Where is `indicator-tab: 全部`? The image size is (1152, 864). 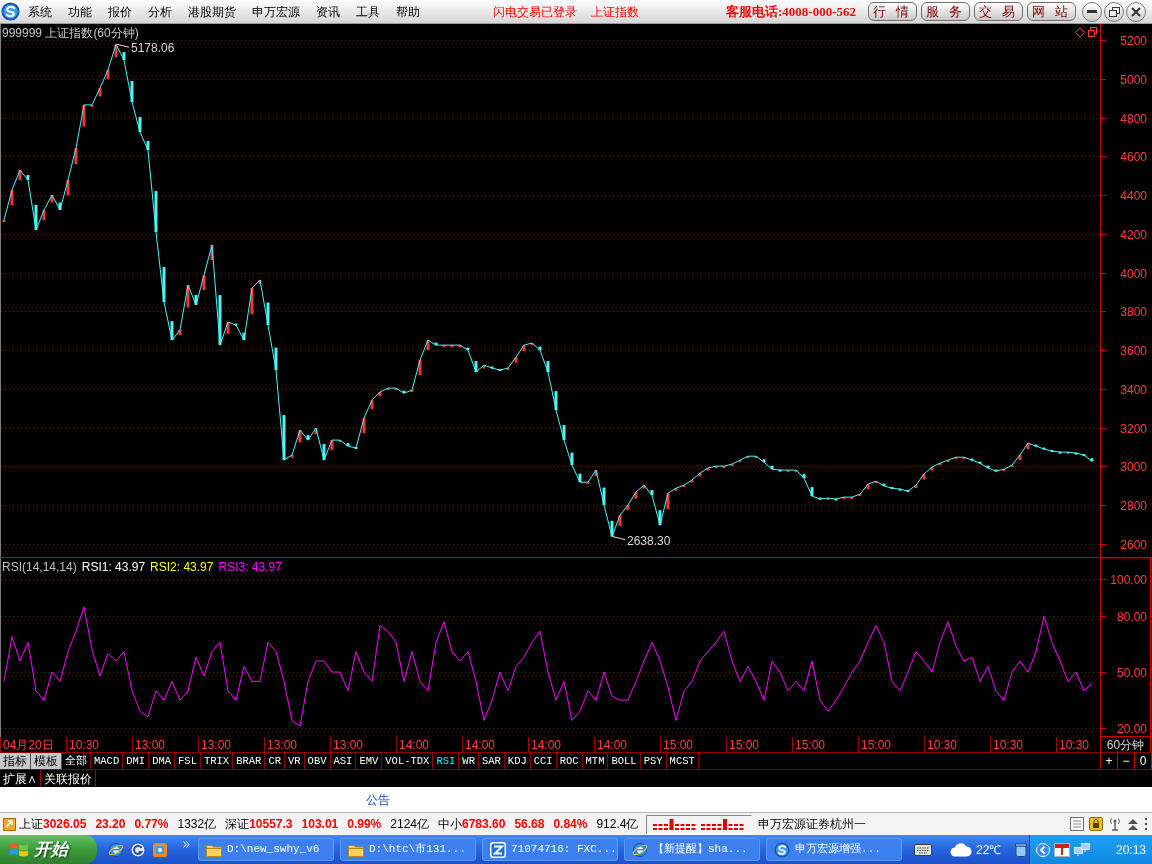 indicator-tab: 全部 is located at coordinates (76, 761).